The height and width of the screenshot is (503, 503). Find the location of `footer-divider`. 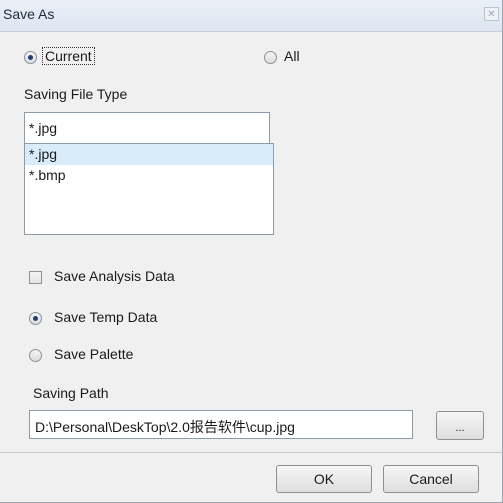

footer-divider is located at coordinates (251, 452).